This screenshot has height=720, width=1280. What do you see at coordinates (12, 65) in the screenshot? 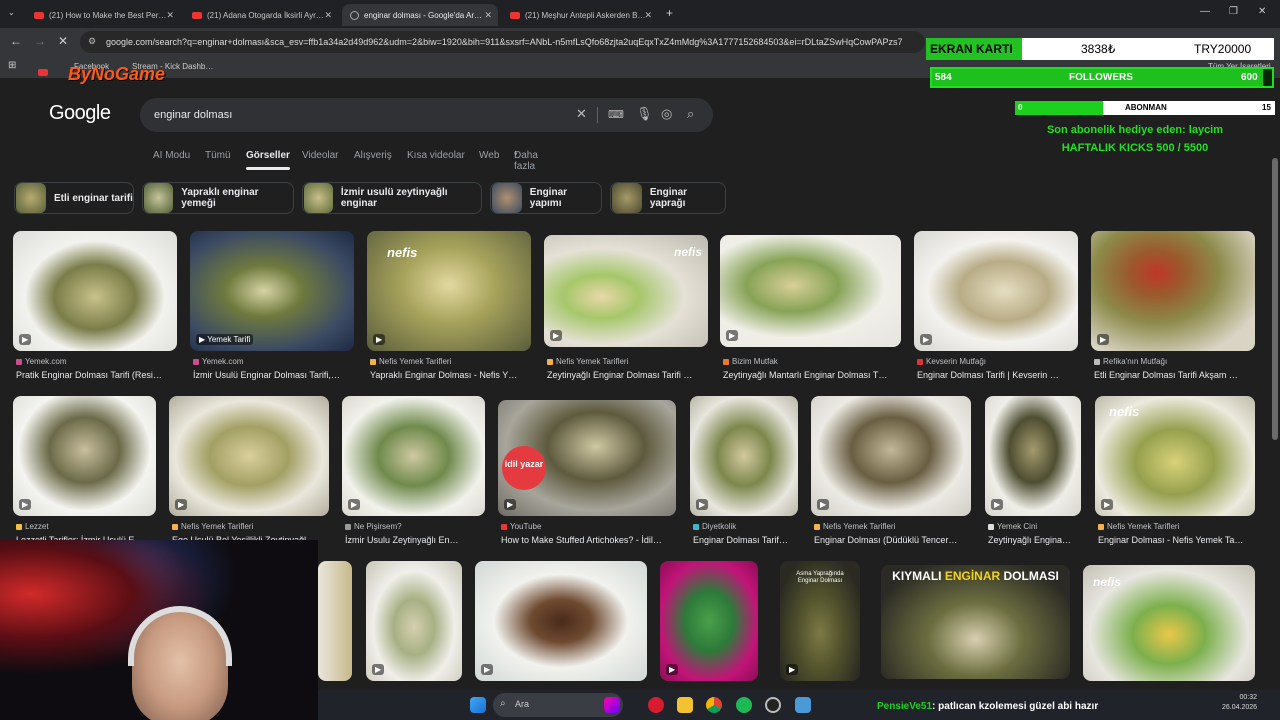
I see `apps-grid-icon: ⊞` at bounding box center [12, 65].